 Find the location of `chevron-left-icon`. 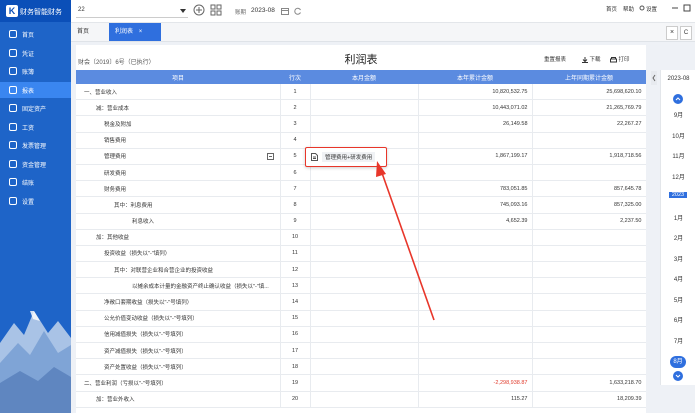

chevron-left-icon is located at coordinates (654, 78).